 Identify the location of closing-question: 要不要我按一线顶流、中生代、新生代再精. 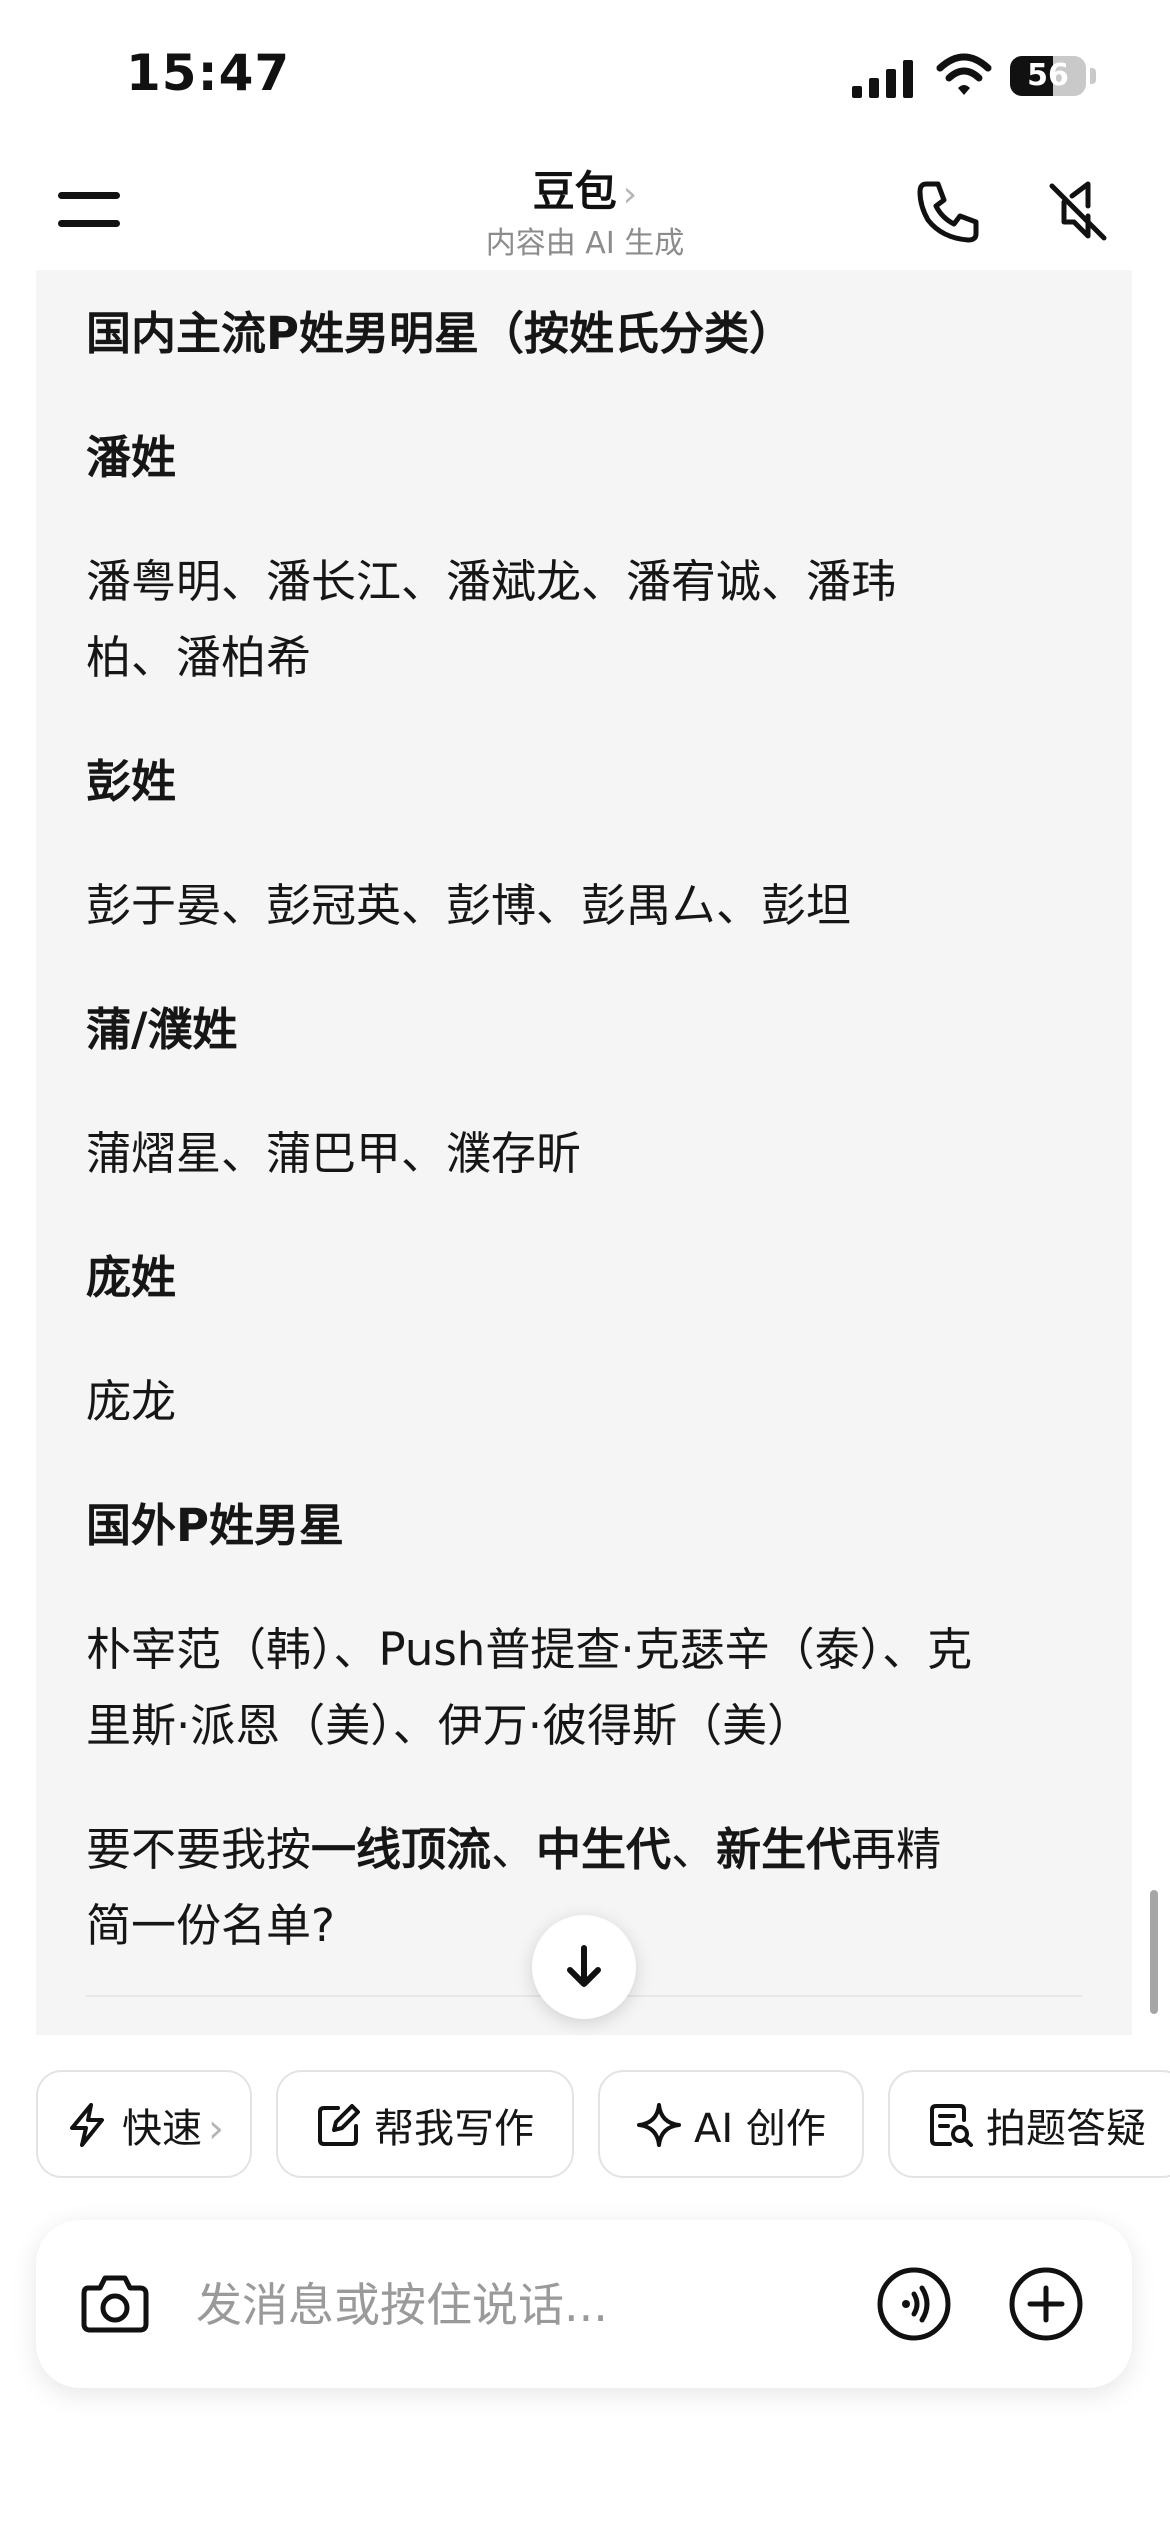
(591, 1850).